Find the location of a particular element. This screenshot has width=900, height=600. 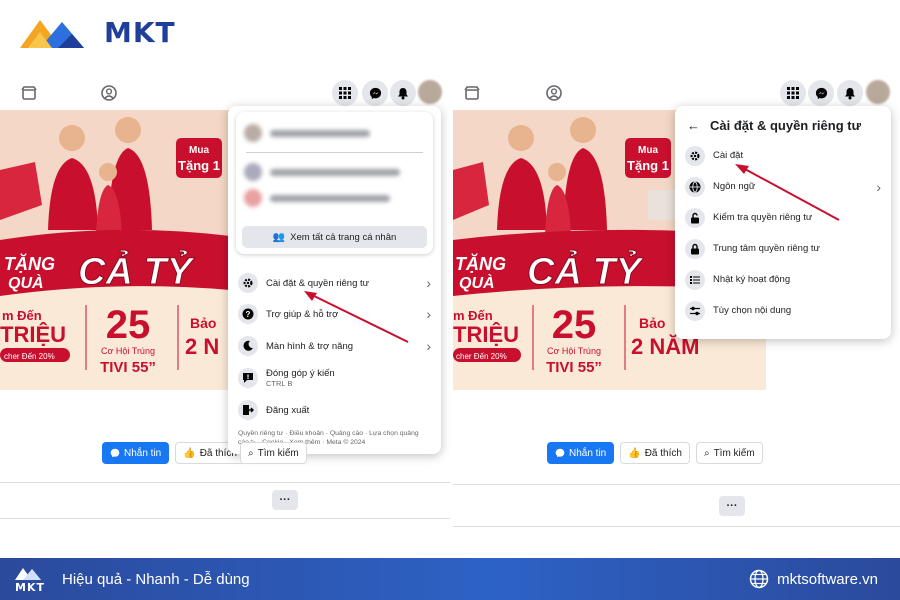

liked-button: 👍 Đã thích is located at coordinates (655, 453).